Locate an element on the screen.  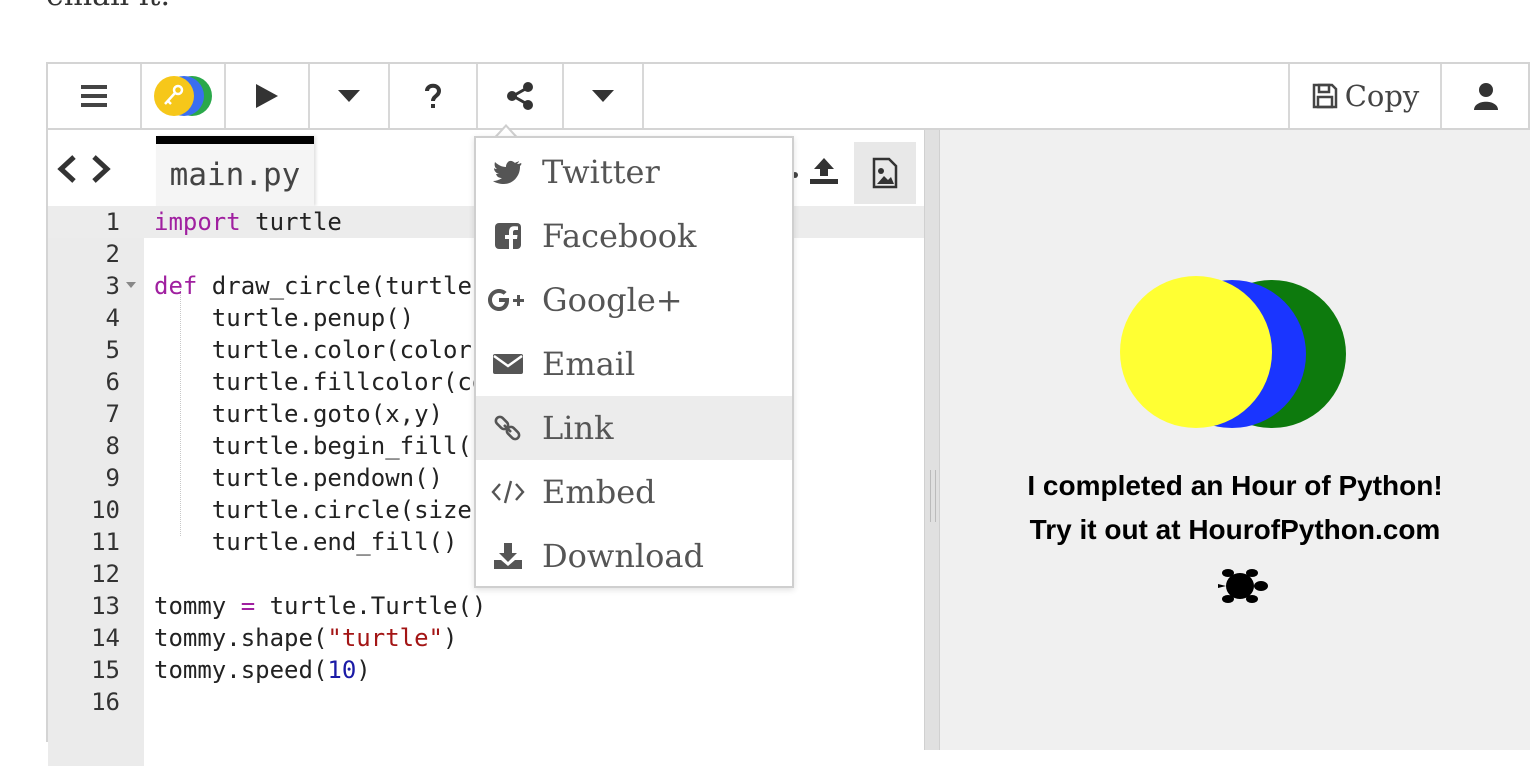
share-google-plus-label: Google+ is located at coordinates (612, 300).